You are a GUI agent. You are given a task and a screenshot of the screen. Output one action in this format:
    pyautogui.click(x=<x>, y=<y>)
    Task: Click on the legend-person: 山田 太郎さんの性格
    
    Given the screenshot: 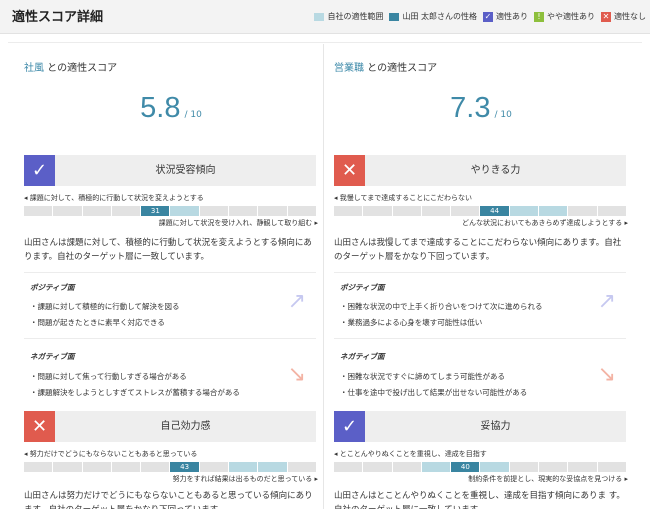 What is the action you would take?
    pyautogui.click(x=433, y=16)
    